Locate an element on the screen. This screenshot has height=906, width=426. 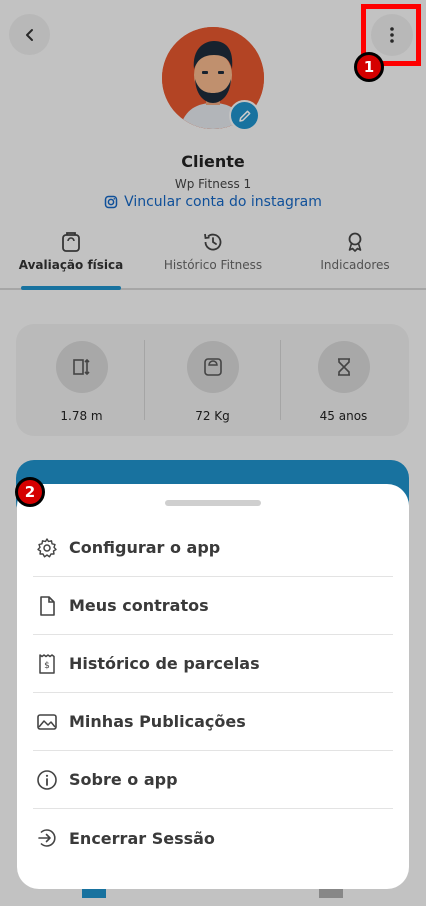
gear-icon is located at coordinates (47, 548).